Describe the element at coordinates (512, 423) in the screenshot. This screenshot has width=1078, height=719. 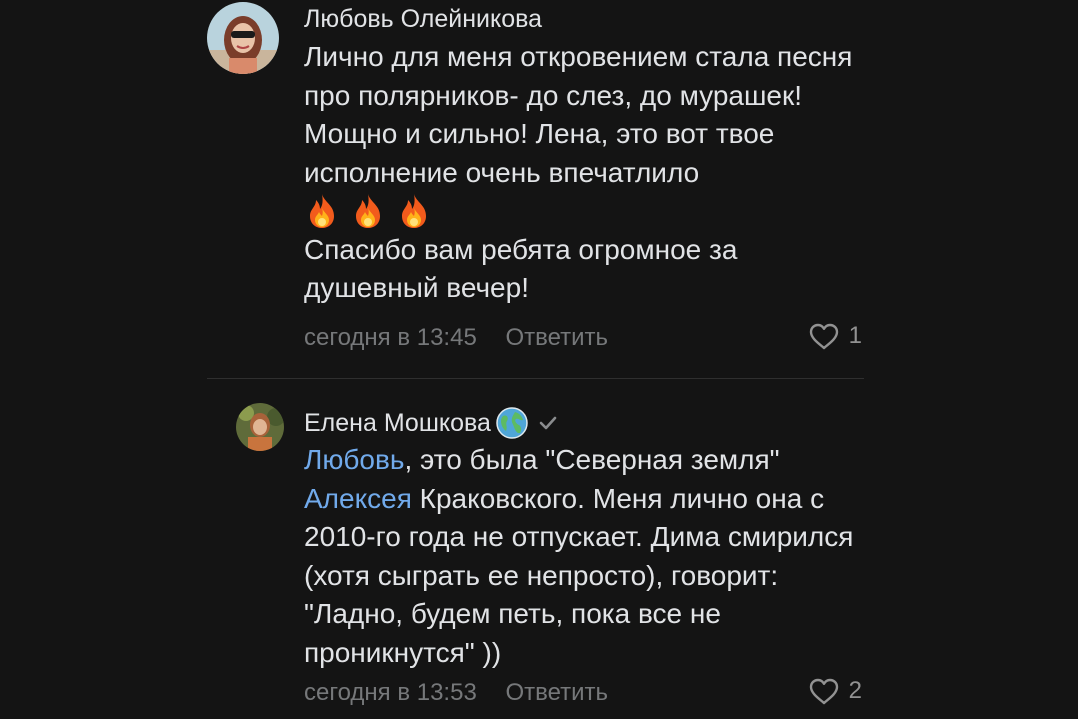
I see `globe-icon` at that location.